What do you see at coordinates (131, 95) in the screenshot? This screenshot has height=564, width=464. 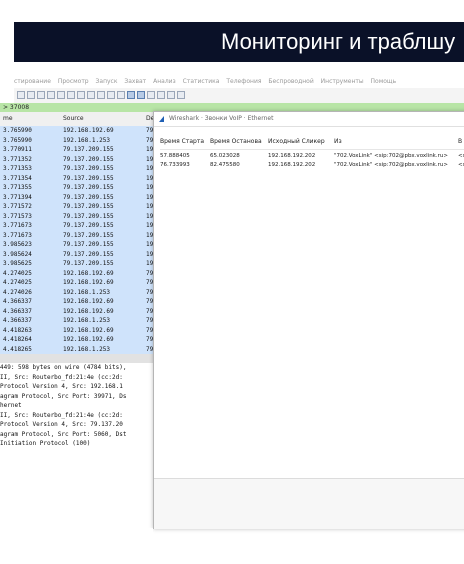 I see `colorize-icon` at bounding box center [131, 95].